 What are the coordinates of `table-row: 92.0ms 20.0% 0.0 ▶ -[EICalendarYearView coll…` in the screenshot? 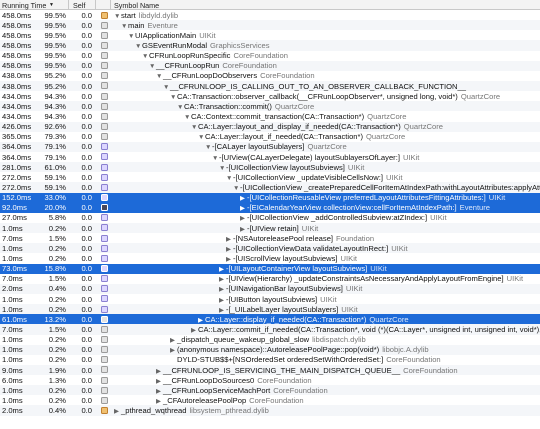 It's located at (270, 207).